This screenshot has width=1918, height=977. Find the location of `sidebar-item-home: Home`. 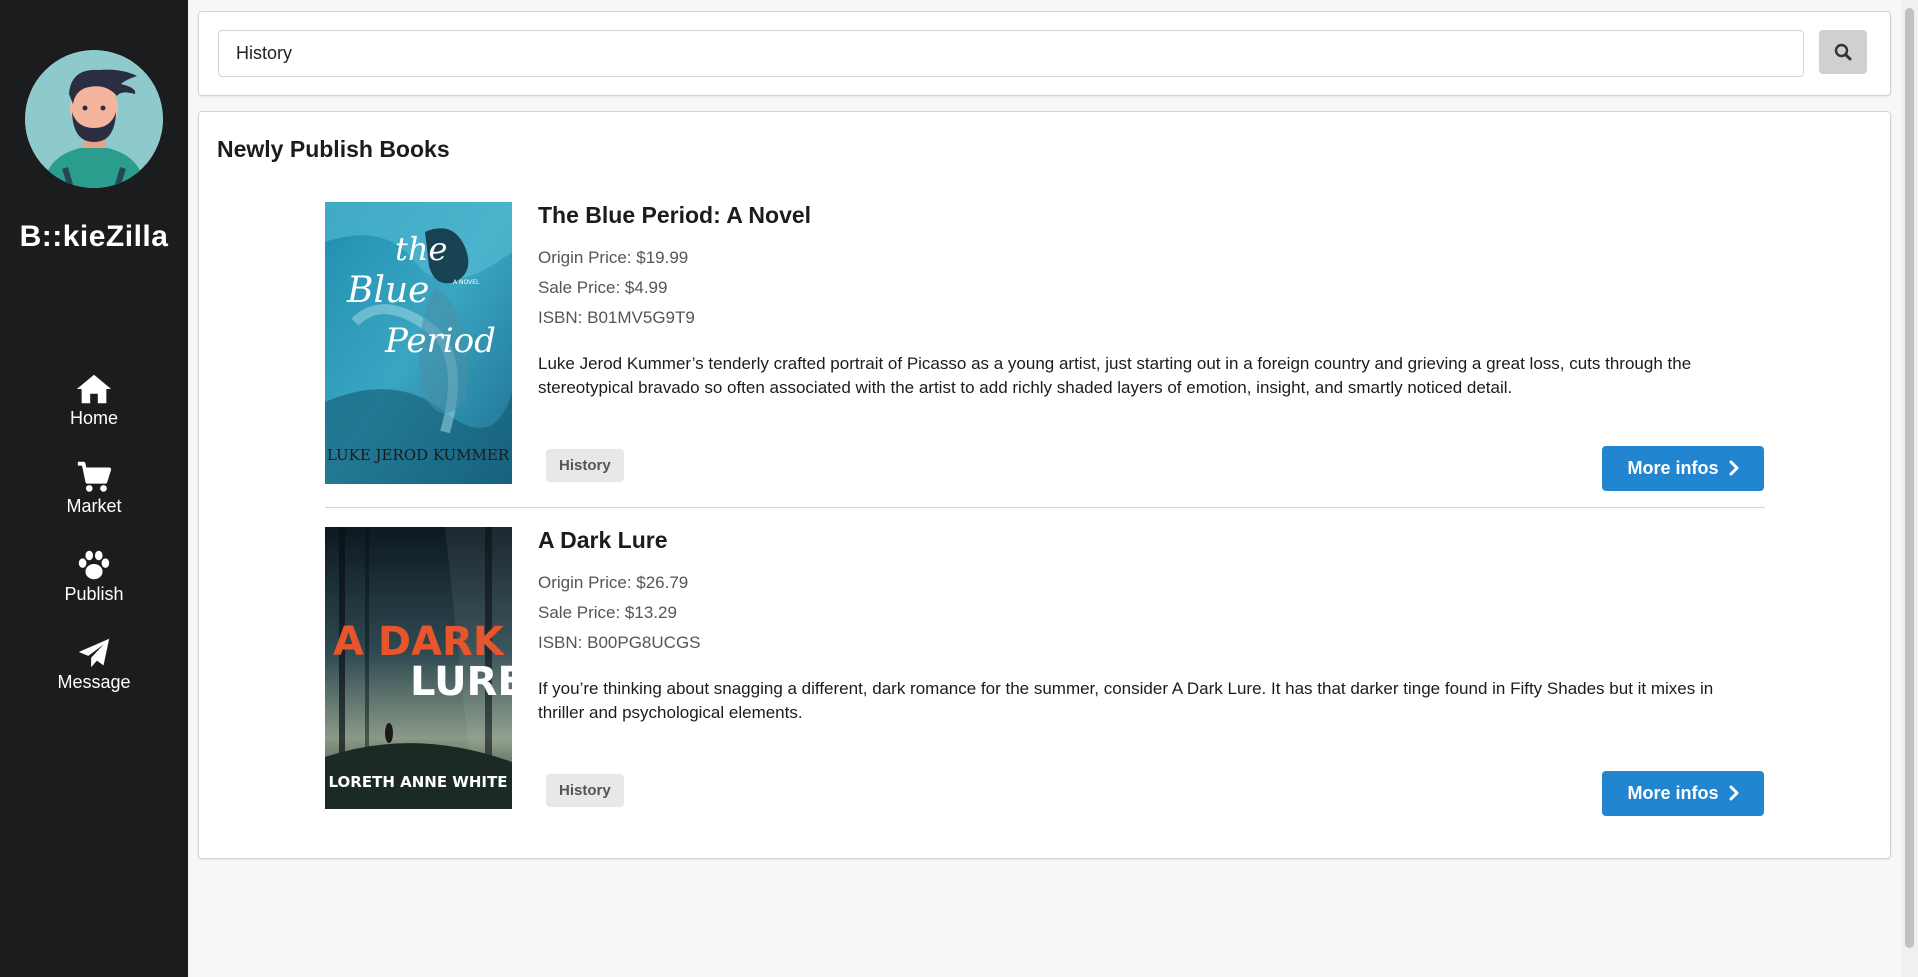

sidebar-item-home: Home is located at coordinates (94, 400).